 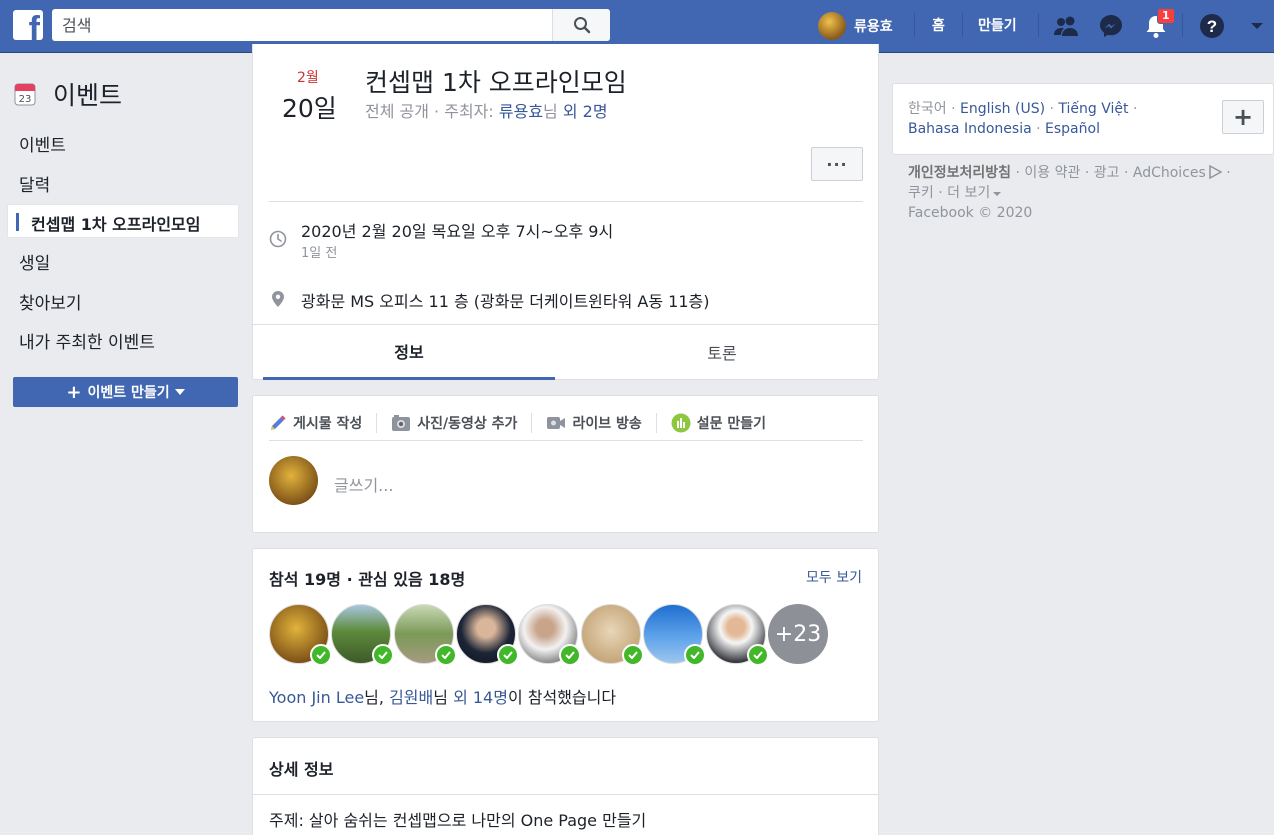 I want to click on poll-icon, so click(x=681, y=423).